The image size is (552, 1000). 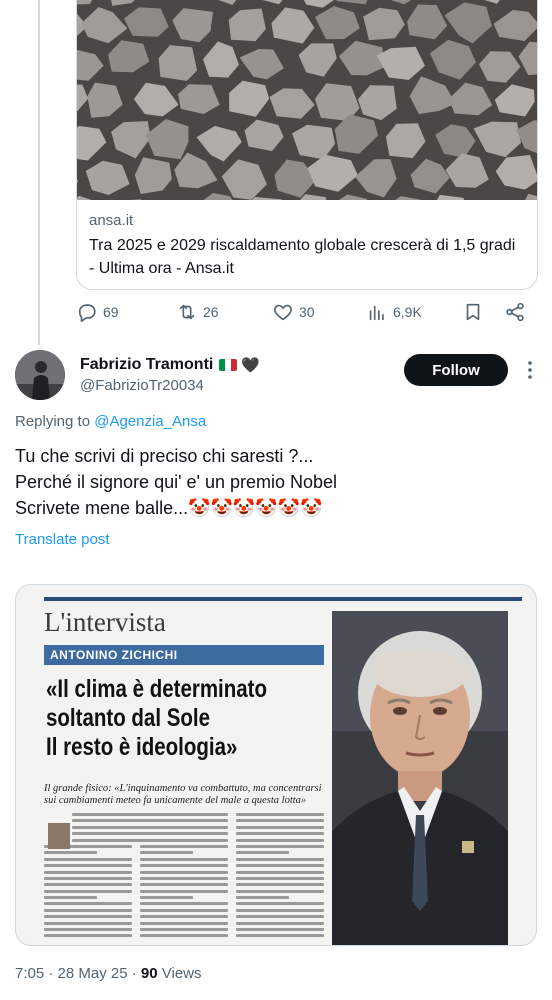 What do you see at coordinates (87, 313) in the screenshot?
I see `reply-icon` at bounding box center [87, 313].